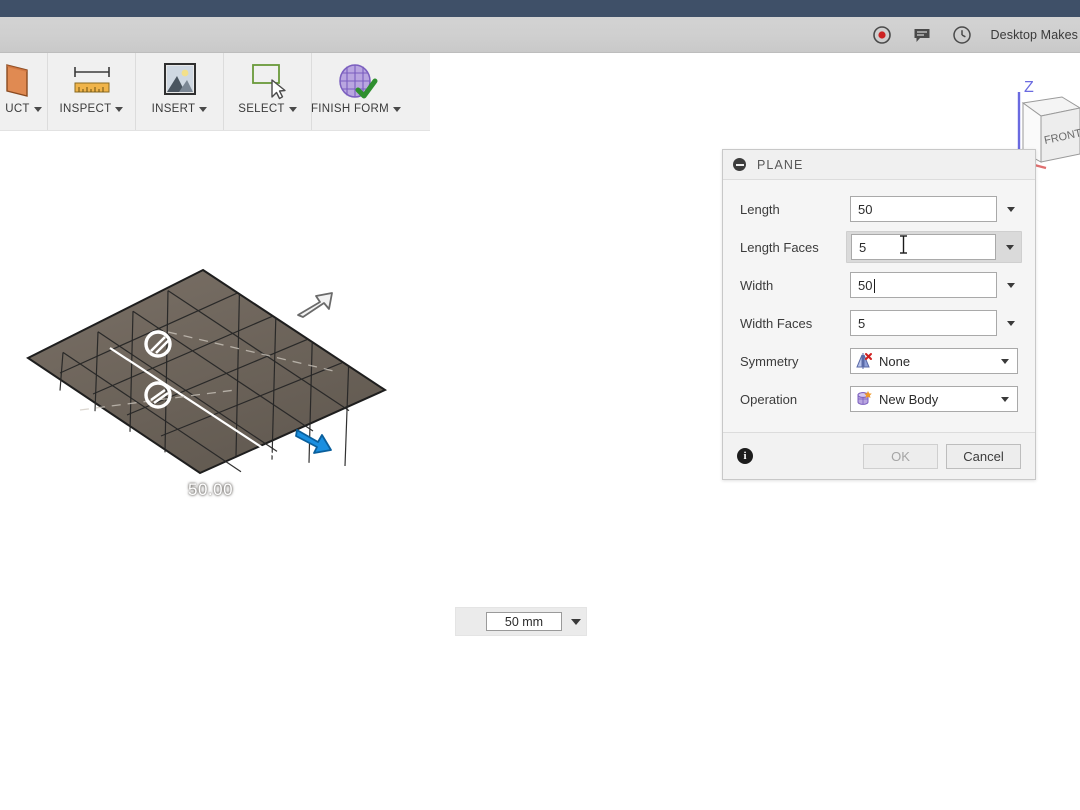 This screenshot has width=1080, height=810. What do you see at coordinates (975, 34) in the screenshot?
I see `header-right-group: Desktop Makes` at bounding box center [975, 34].